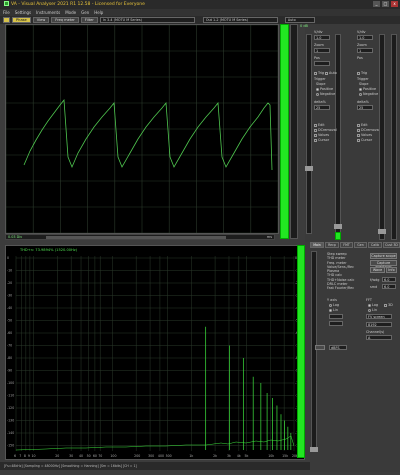 The image size is (400, 475). What do you see at coordinates (315, 125) in the screenshot?
I see `edit-check` at bounding box center [315, 125].